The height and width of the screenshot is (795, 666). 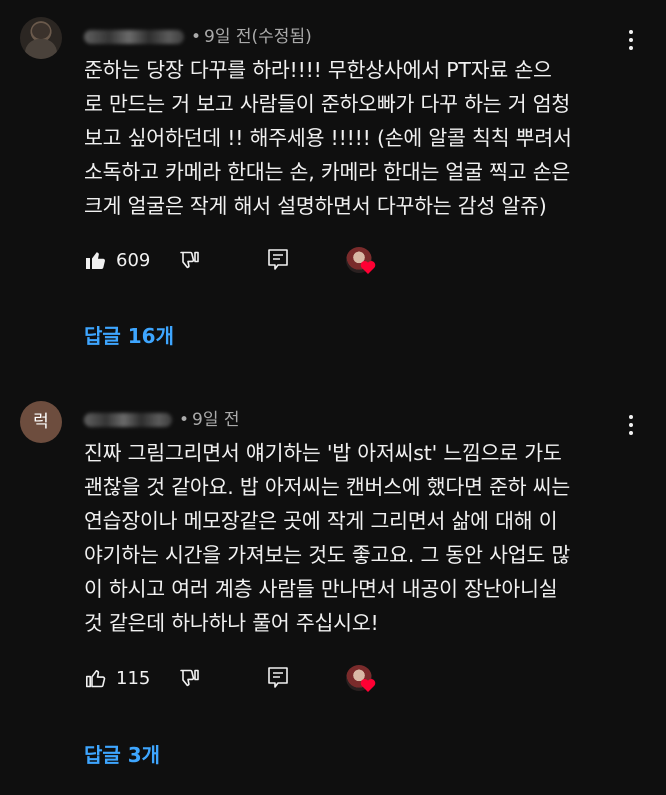 What do you see at coordinates (41, 38) in the screenshot?
I see `commenter-avatar` at bounding box center [41, 38].